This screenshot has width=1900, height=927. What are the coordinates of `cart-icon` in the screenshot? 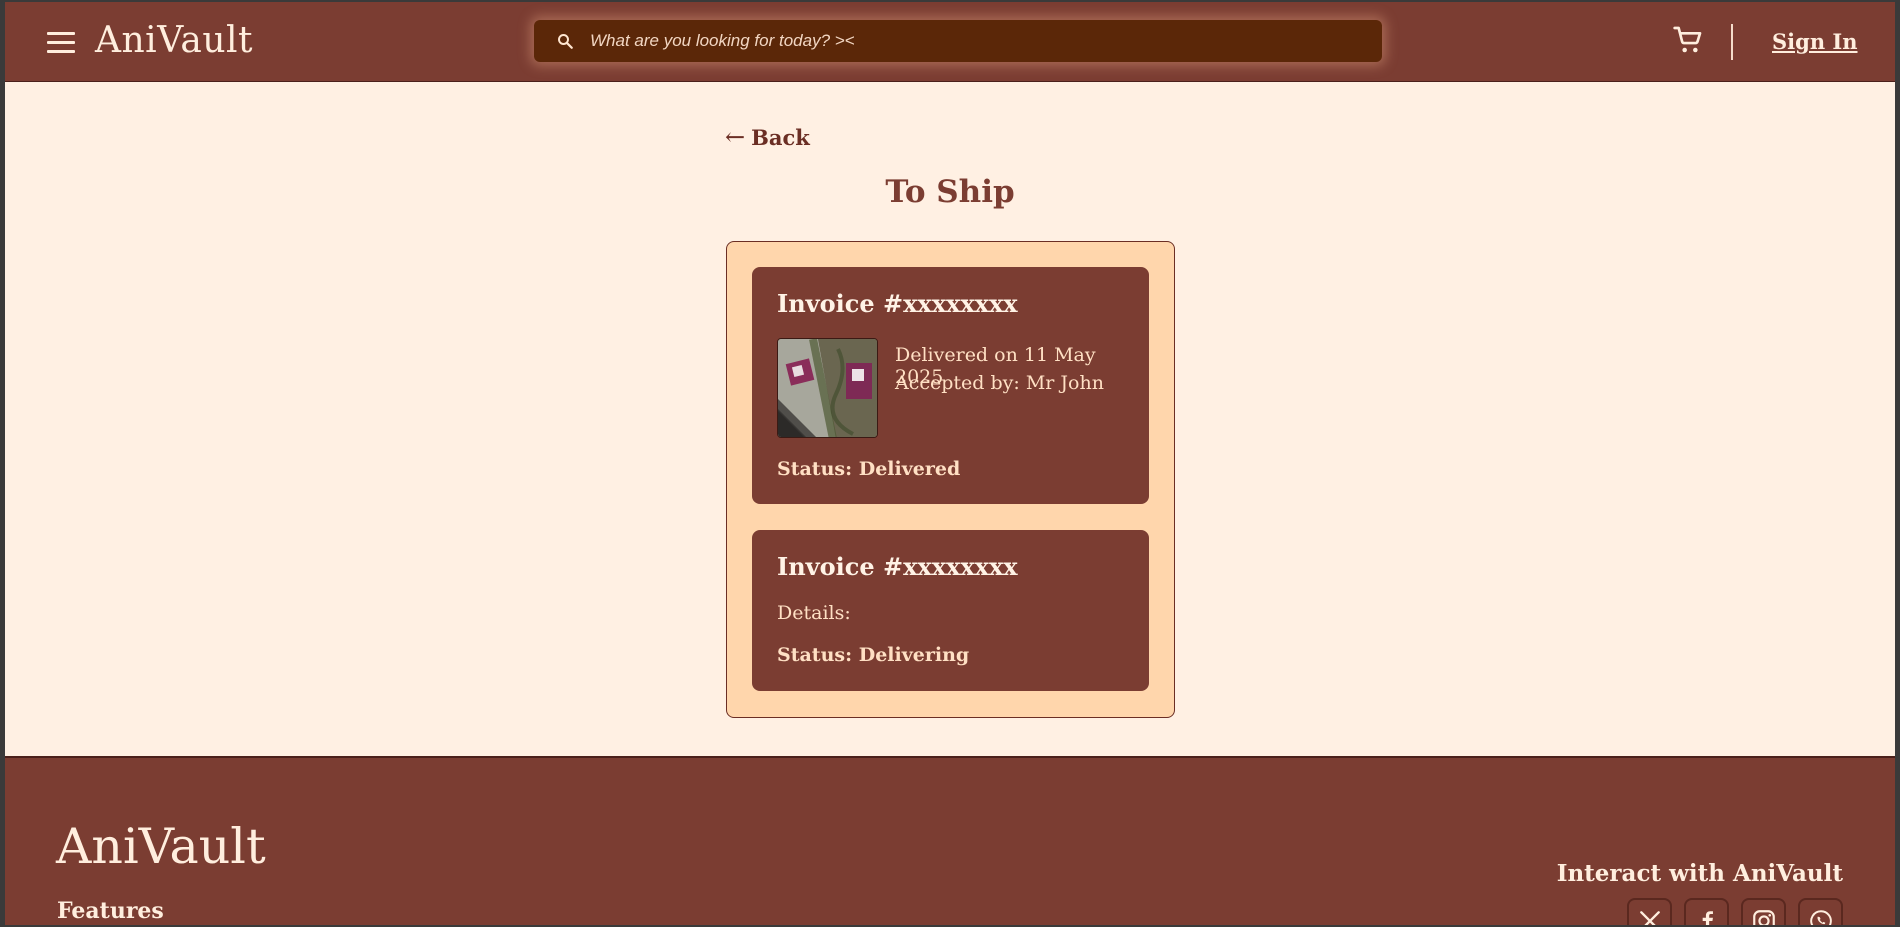 It's located at (1688, 40).